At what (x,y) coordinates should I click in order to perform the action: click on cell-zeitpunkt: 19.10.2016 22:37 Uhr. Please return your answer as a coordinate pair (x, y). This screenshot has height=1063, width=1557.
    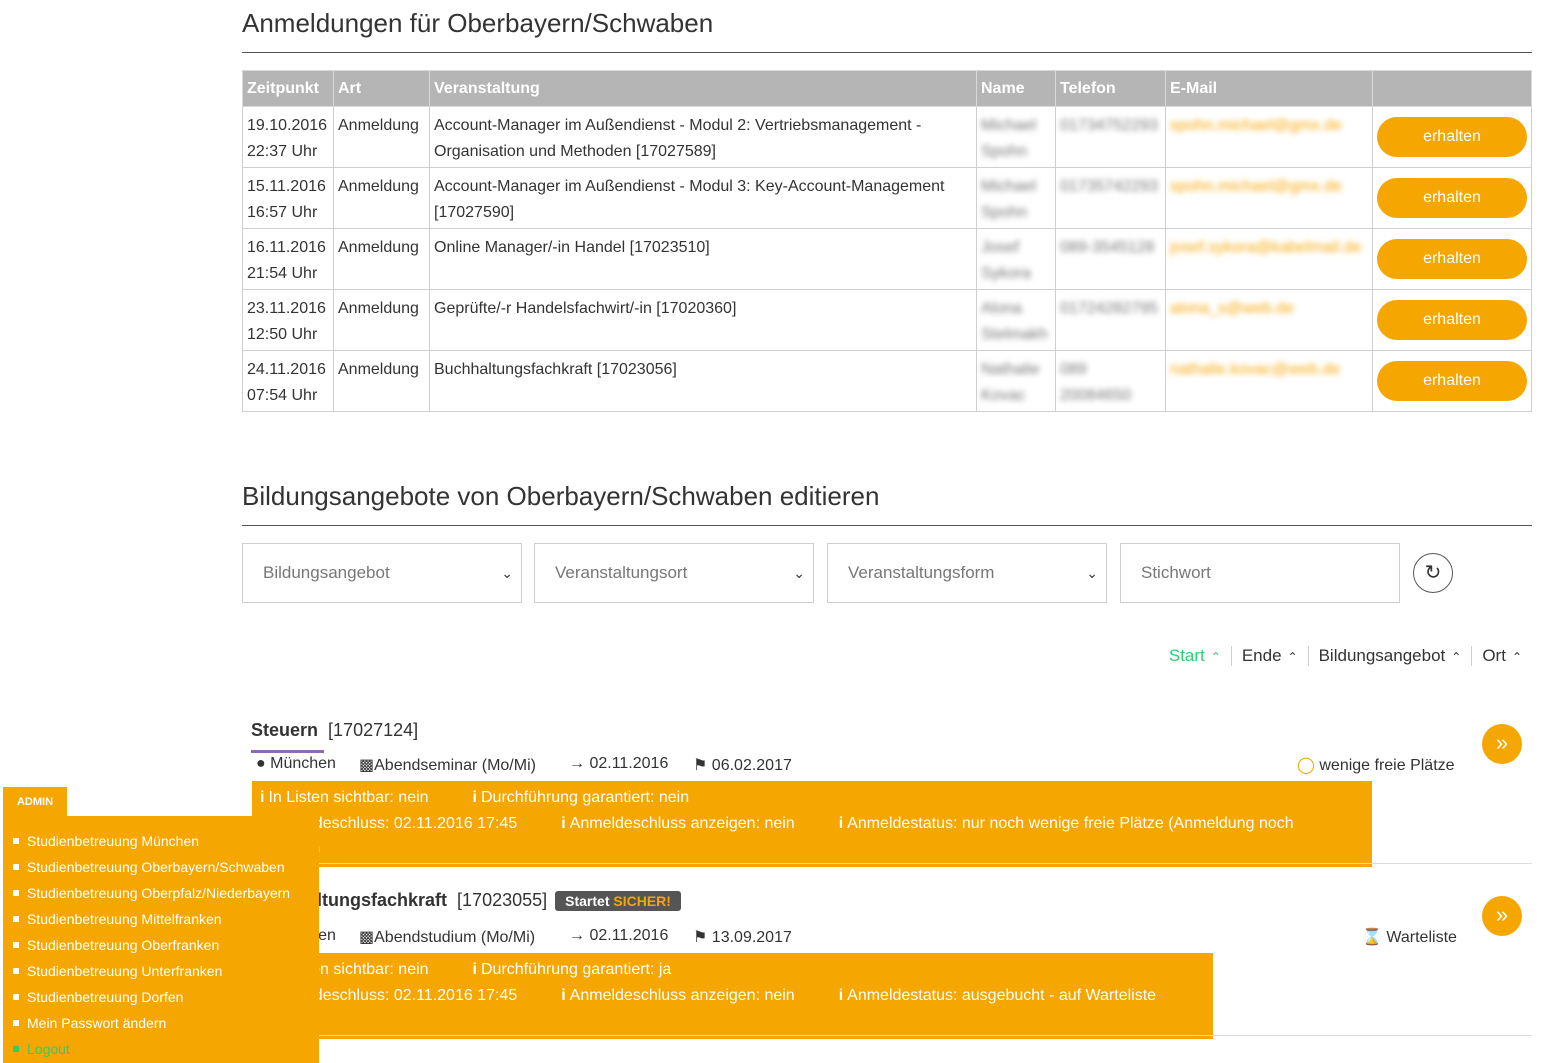
    Looking at the image, I should click on (288, 137).